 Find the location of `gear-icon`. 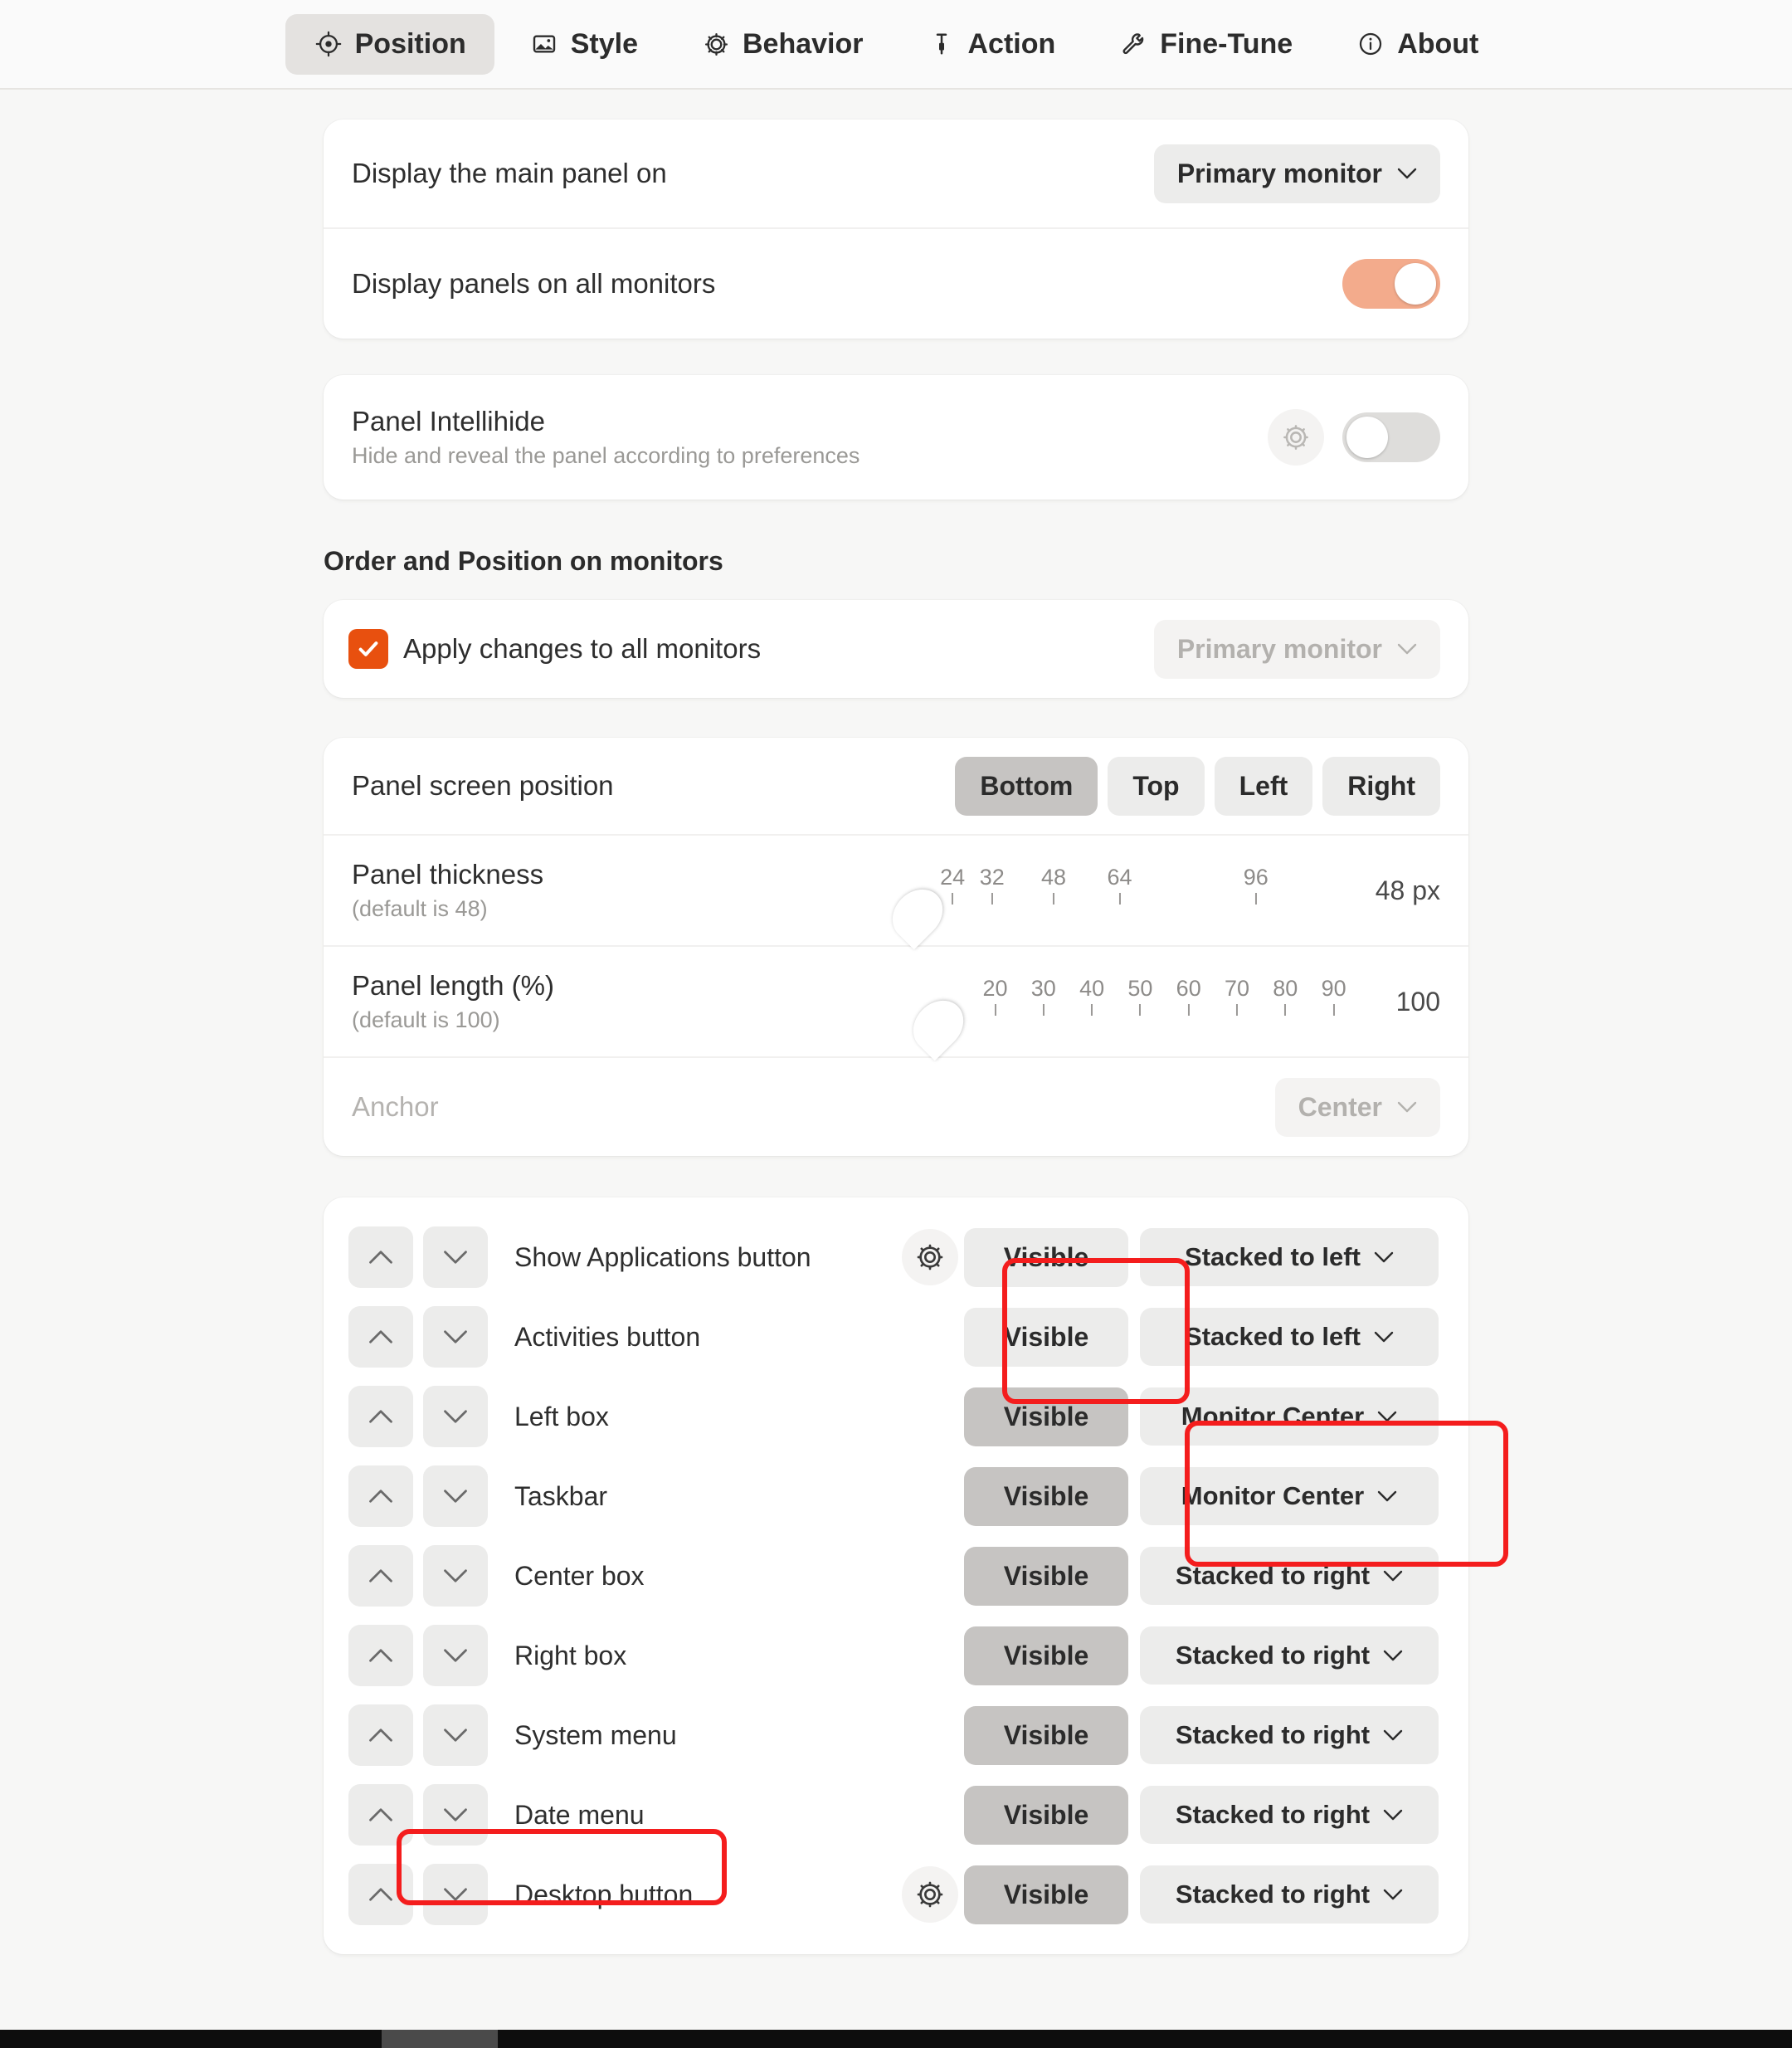

gear-icon is located at coordinates (1295, 437).